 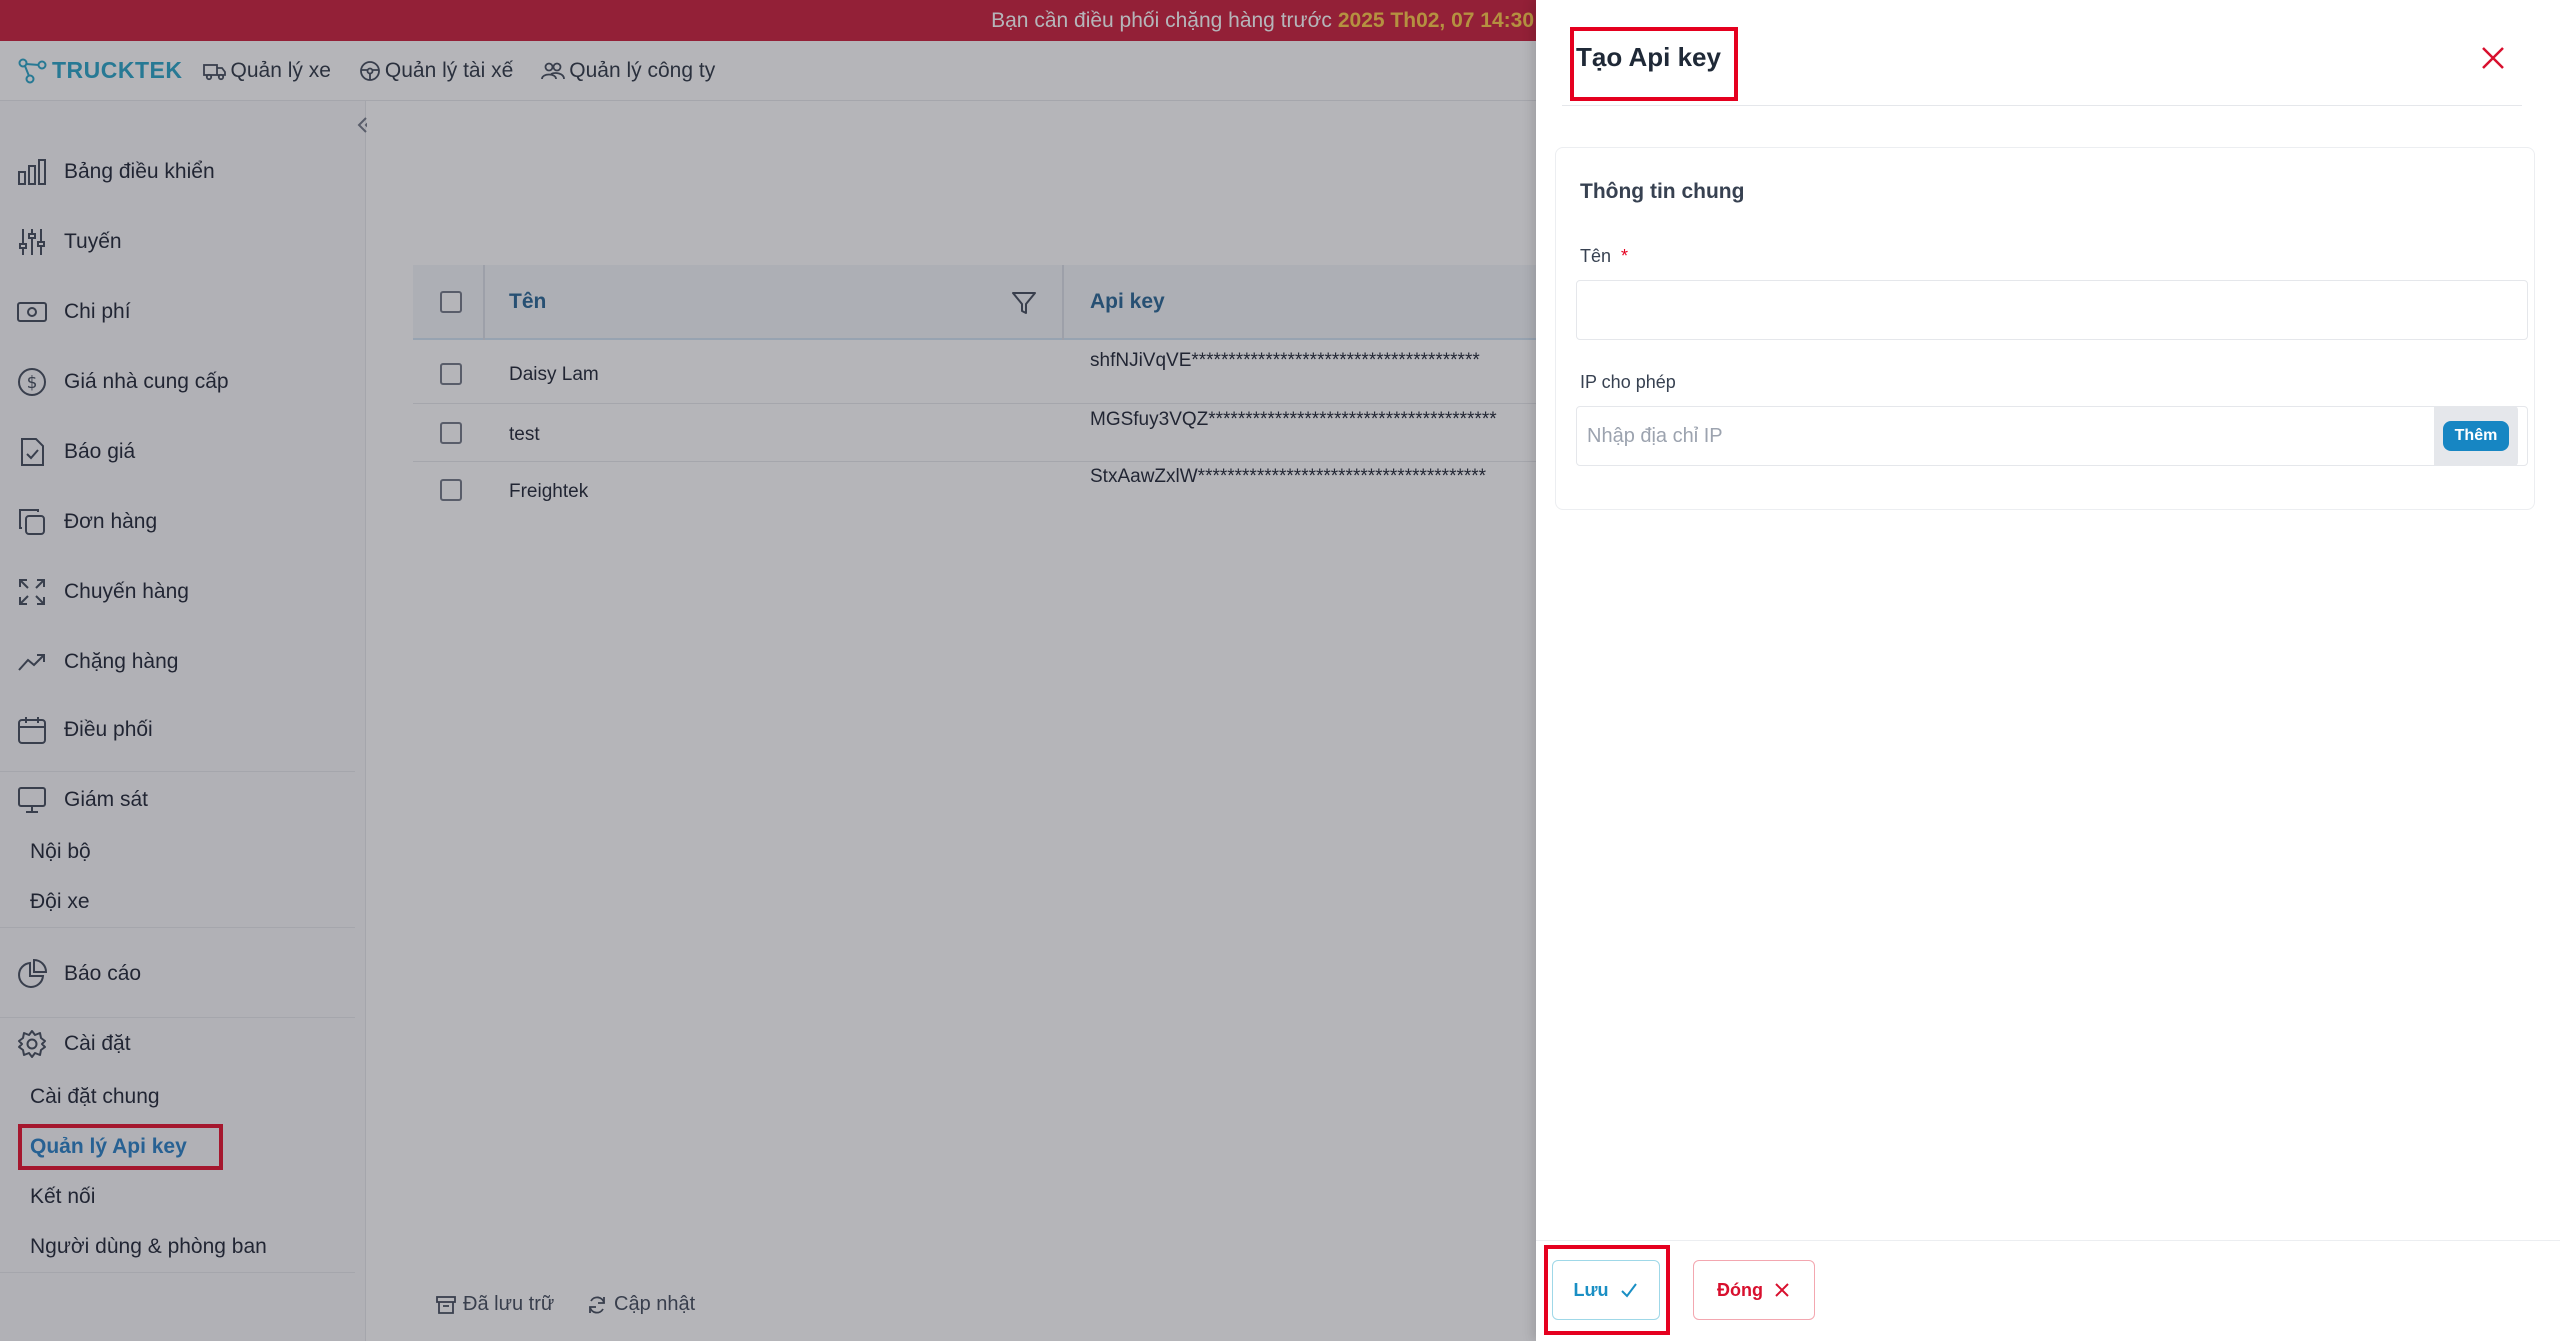 I want to click on refresh-button: Cập nhật, so click(x=640, y=1304).